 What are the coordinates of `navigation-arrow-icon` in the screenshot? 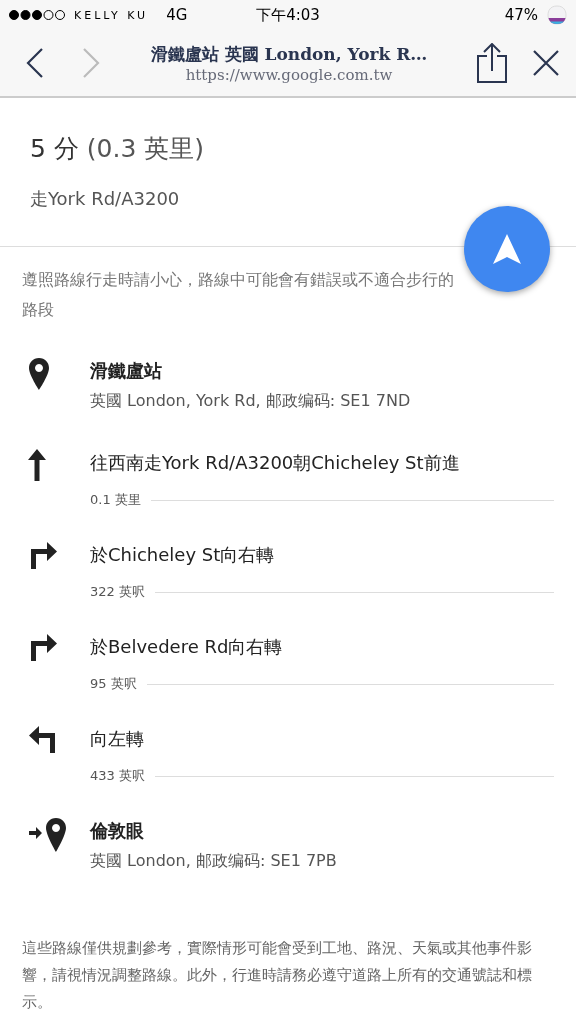 It's located at (507, 249).